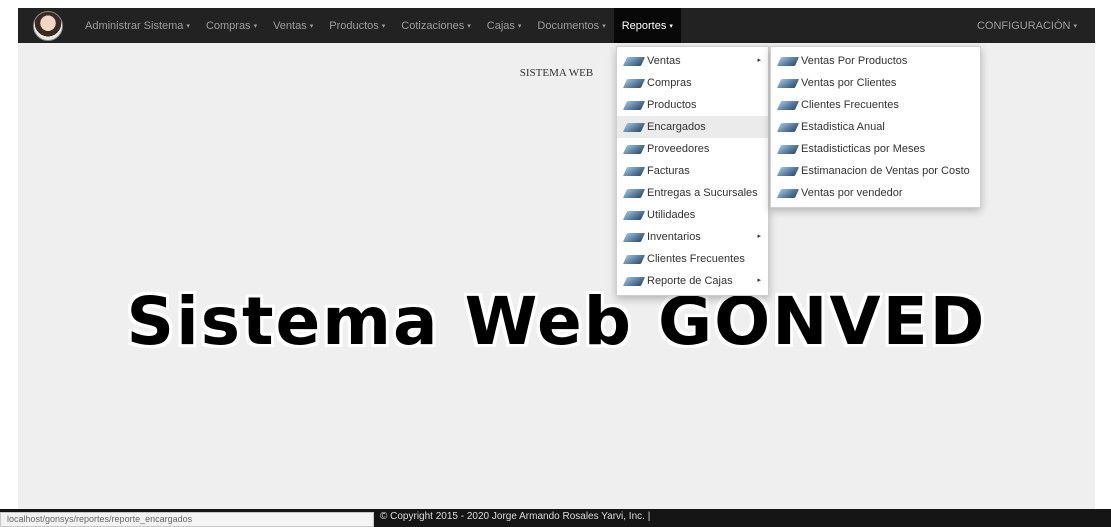 Image resolution: width=1111 pixels, height=527 pixels. I want to click on nav-reportes: Reportes ▾, so click(647, 25).